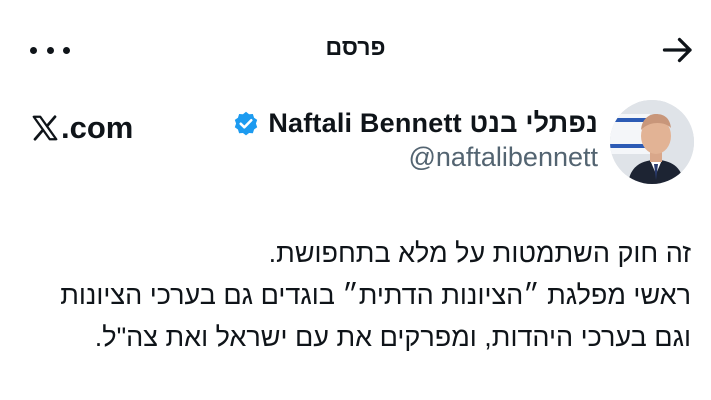 Image resolution: width=711 pixels, height=400 pixels. Describe the element at coordinates (479, 253) in the screenshot. I see `post-line: זה חוק השתמטות על מלא בתחפושת.` at that location.